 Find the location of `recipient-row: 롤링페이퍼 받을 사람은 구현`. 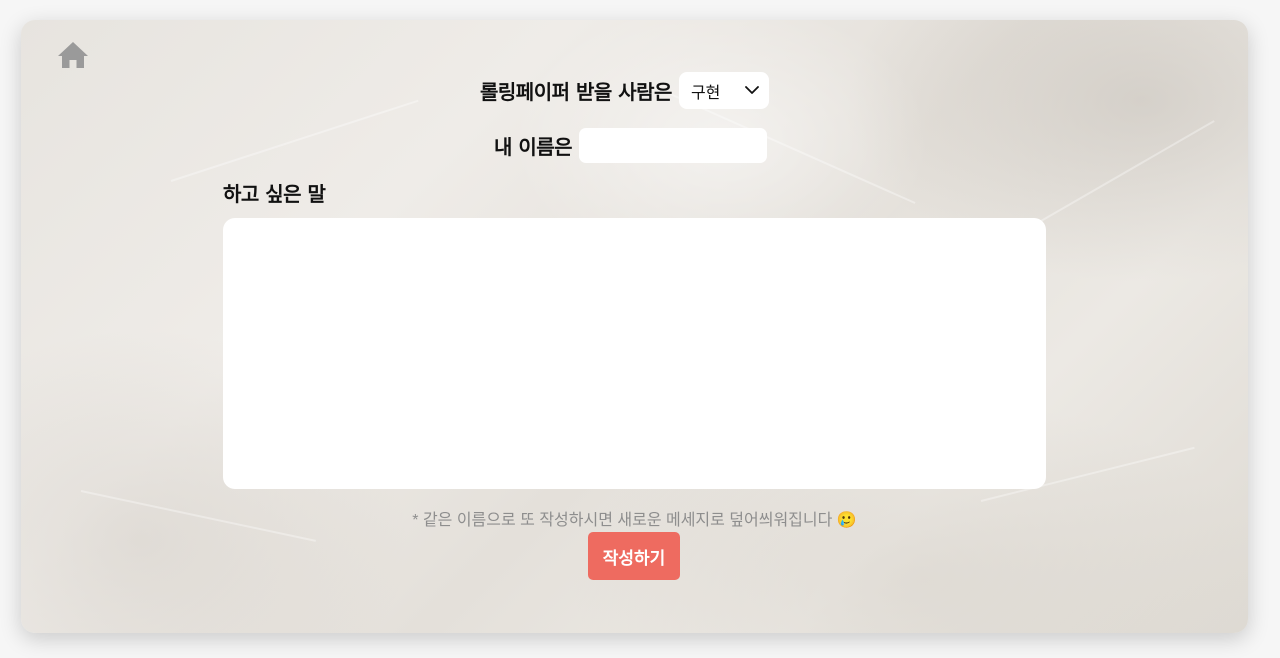

recipient-row: 롤링페이퍼 받을 사람은 구현 is located at coordinates (624, 90).